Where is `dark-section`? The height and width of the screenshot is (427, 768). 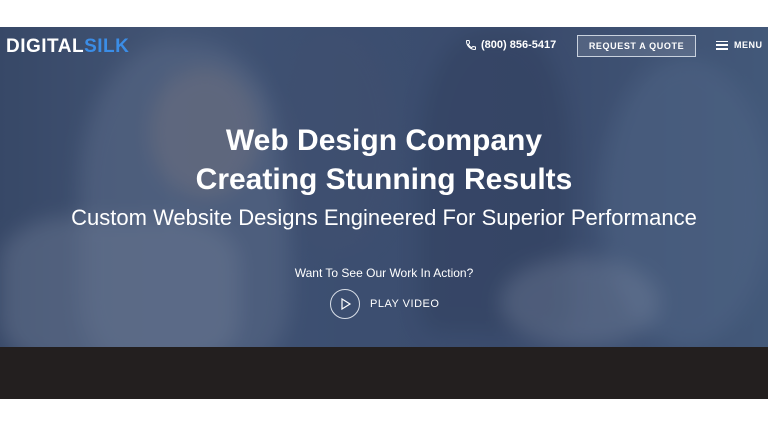 dark-section is located at coordinates (384, 373).